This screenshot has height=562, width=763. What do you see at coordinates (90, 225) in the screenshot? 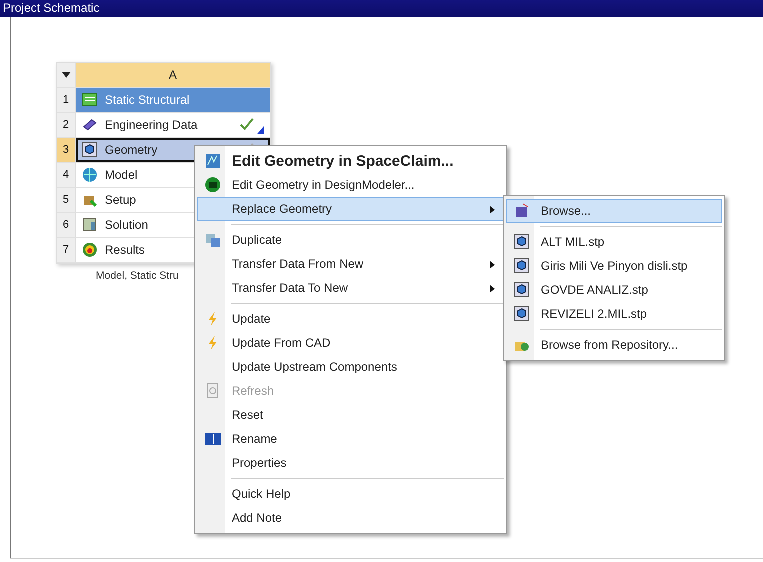
I see `calculator-icon` at bounding box center [90, 225].